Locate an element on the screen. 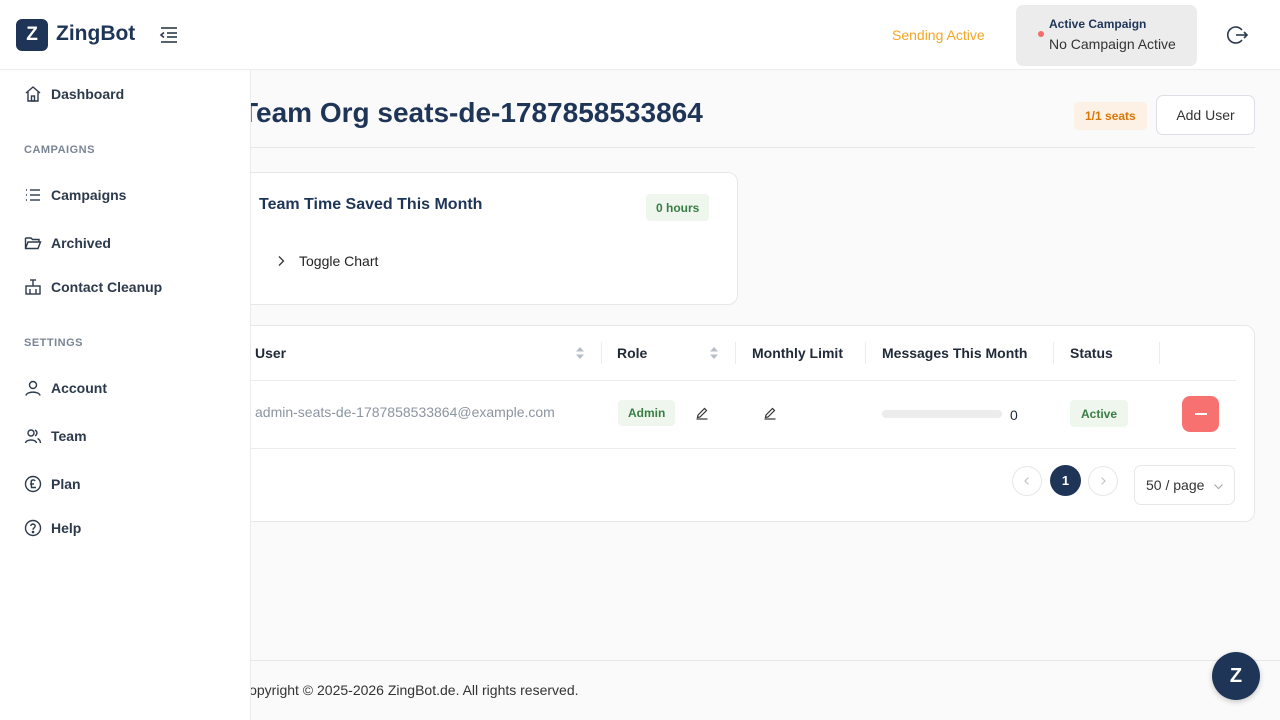 Image resolution: width=1280 pixels, height=720 pixels. team-icon is located at coordinates (33, 436).